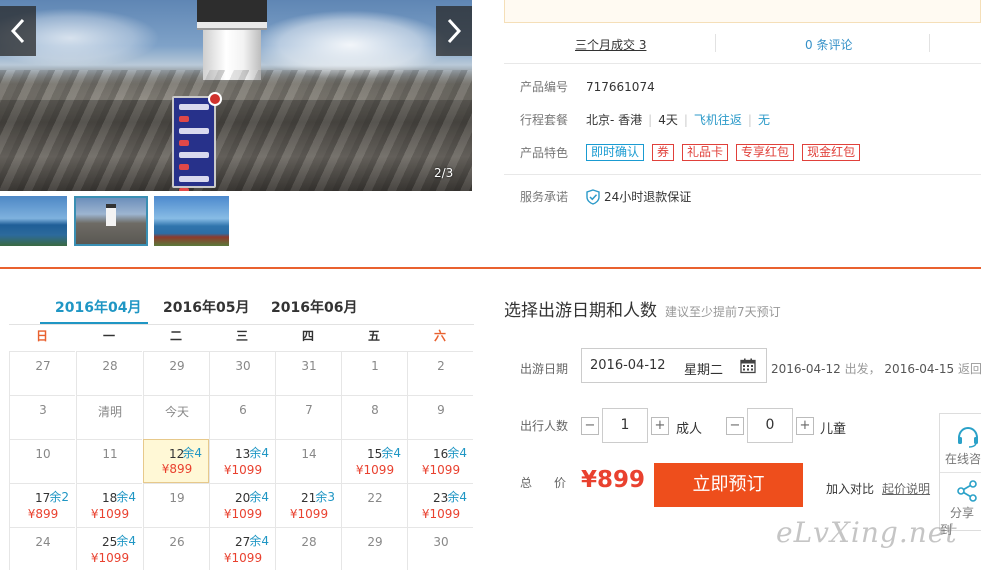 The image size is (981, 570). What do you see at coordinates (441, 542) in the screenshot?
I see `calendar-day-number: 30` at bounding box center [441, 542].